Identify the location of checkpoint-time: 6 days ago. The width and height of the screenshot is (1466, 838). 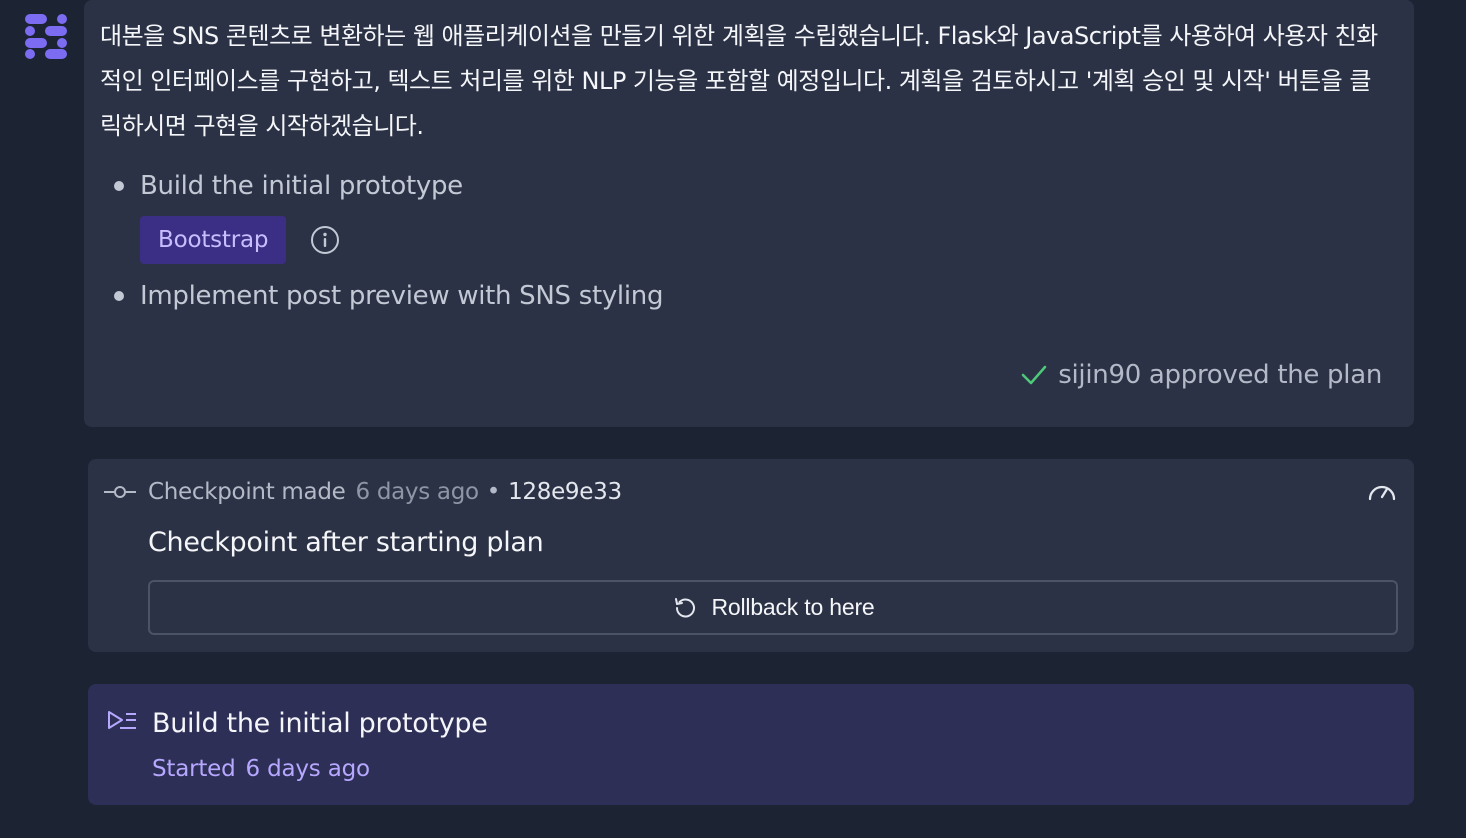
(417, 492).